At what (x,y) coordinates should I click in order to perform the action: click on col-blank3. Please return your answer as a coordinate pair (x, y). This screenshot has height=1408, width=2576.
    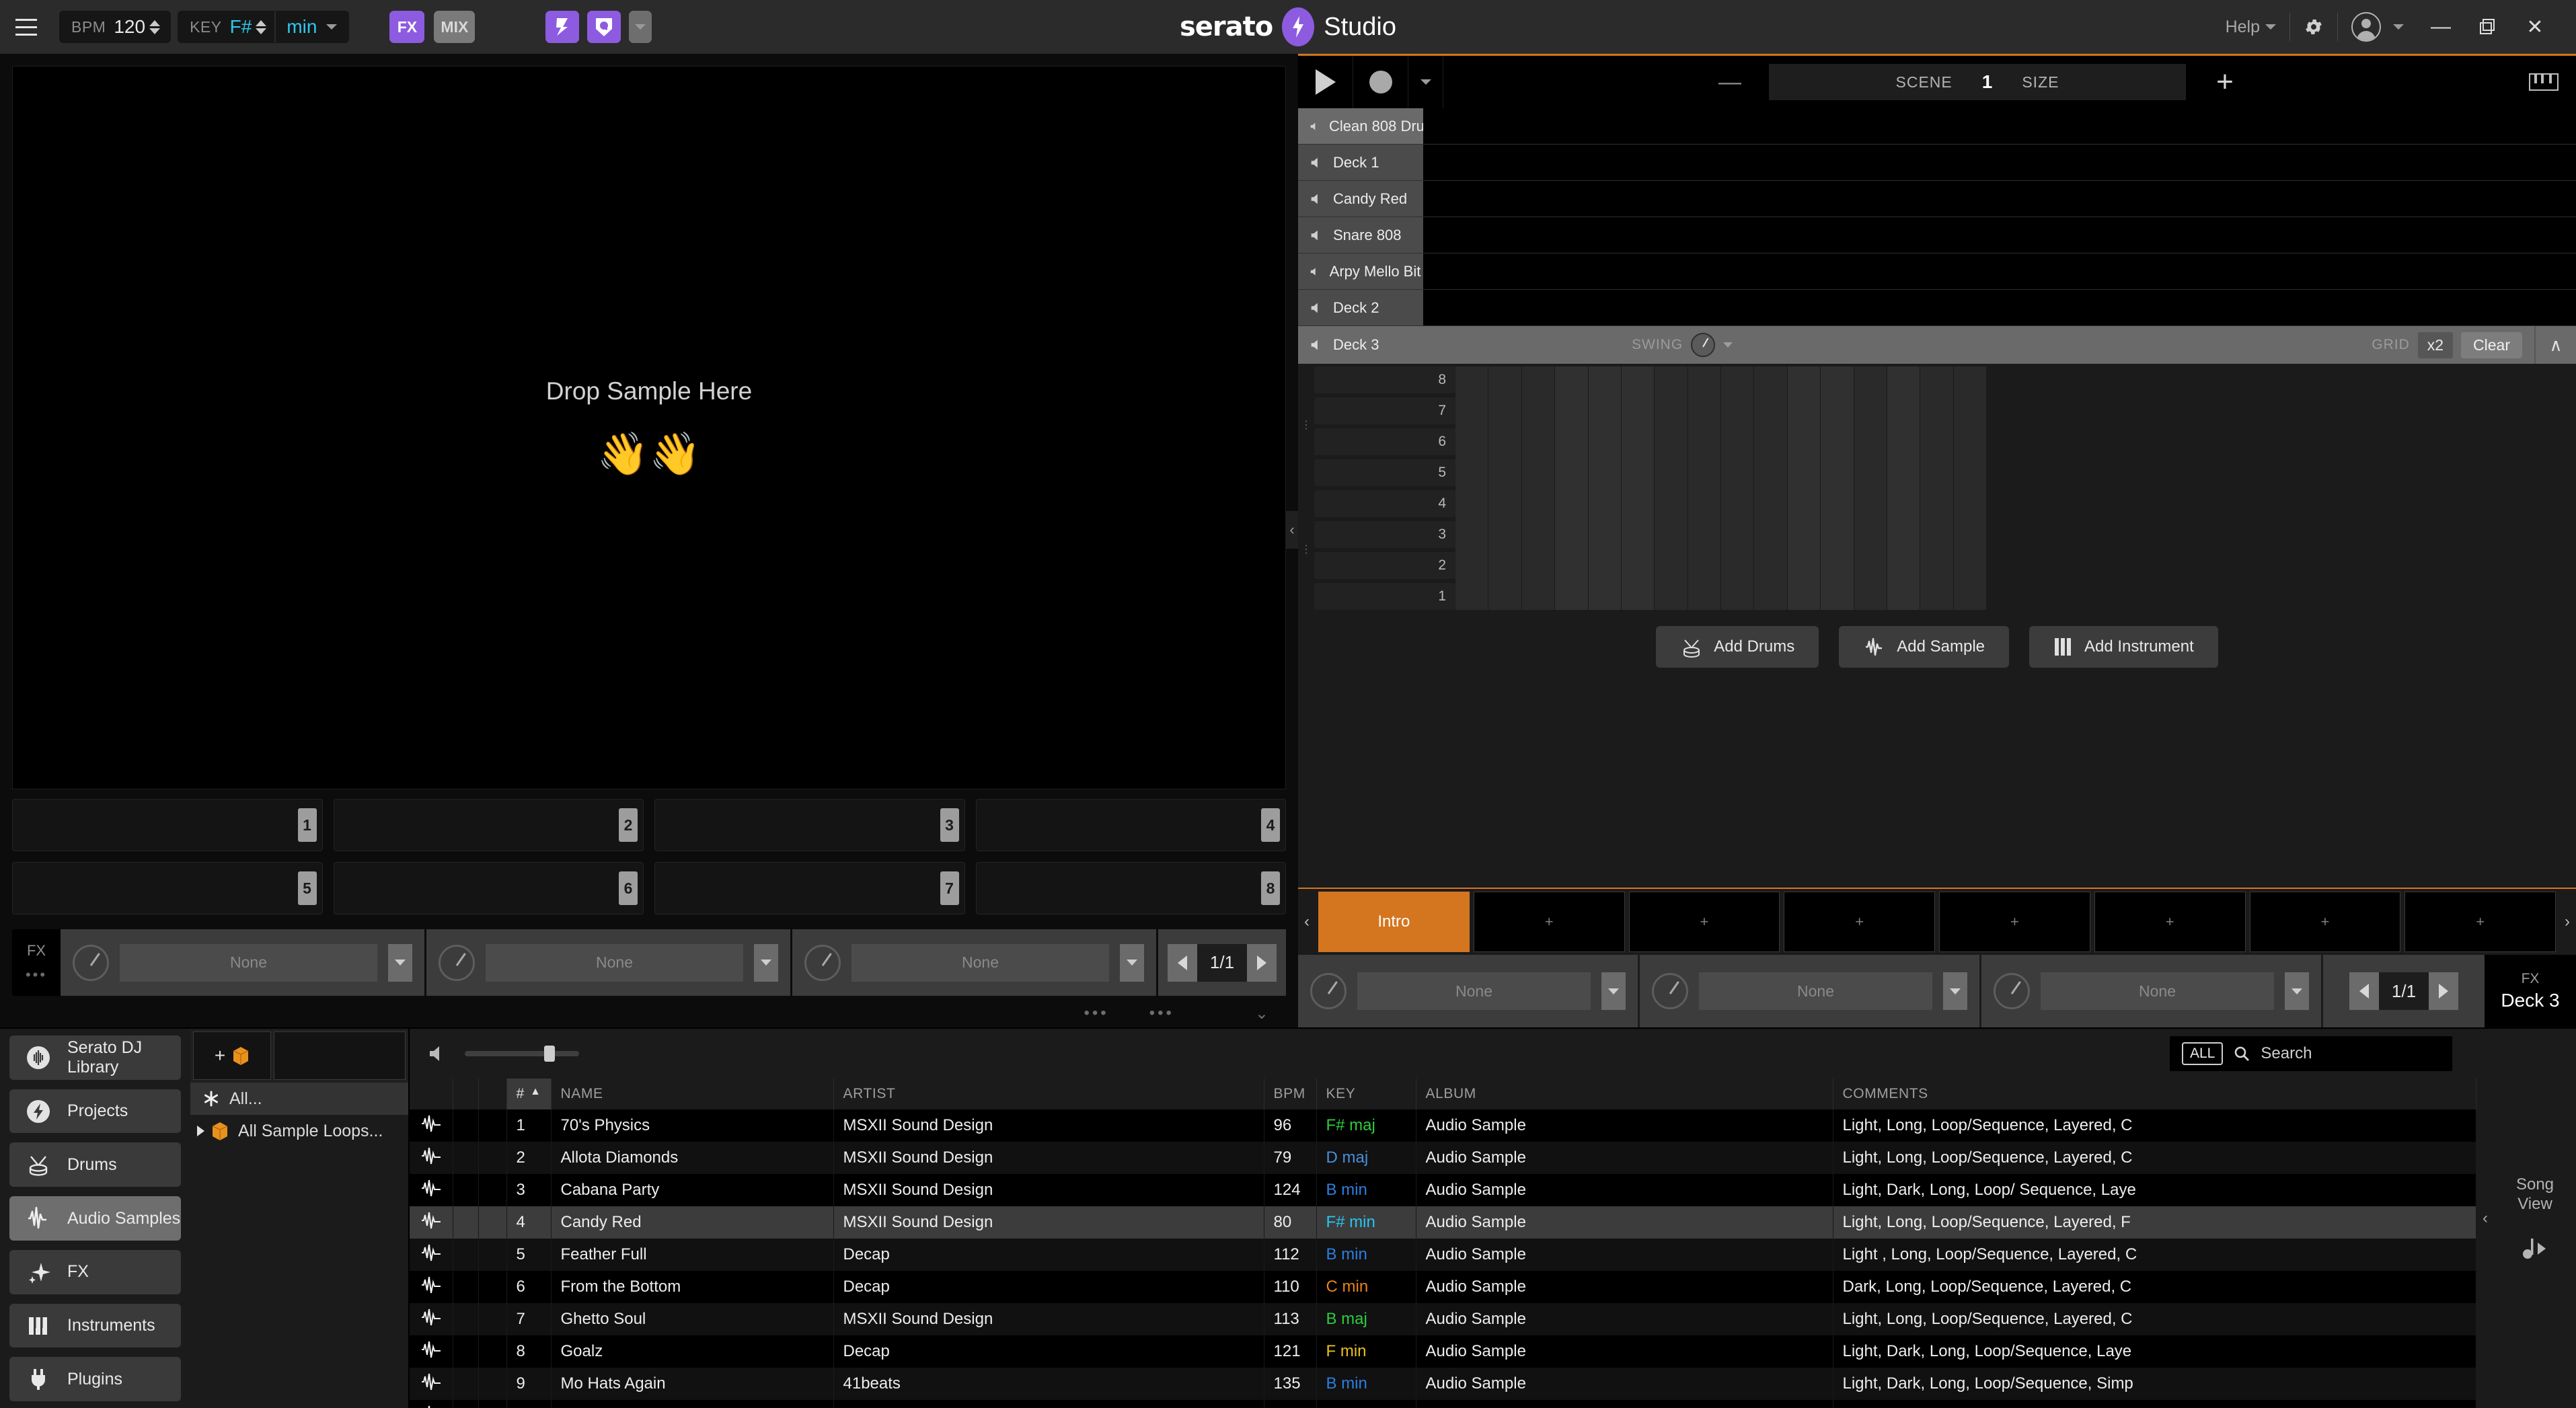
    Looking at the image, I should click on (492, 1094).